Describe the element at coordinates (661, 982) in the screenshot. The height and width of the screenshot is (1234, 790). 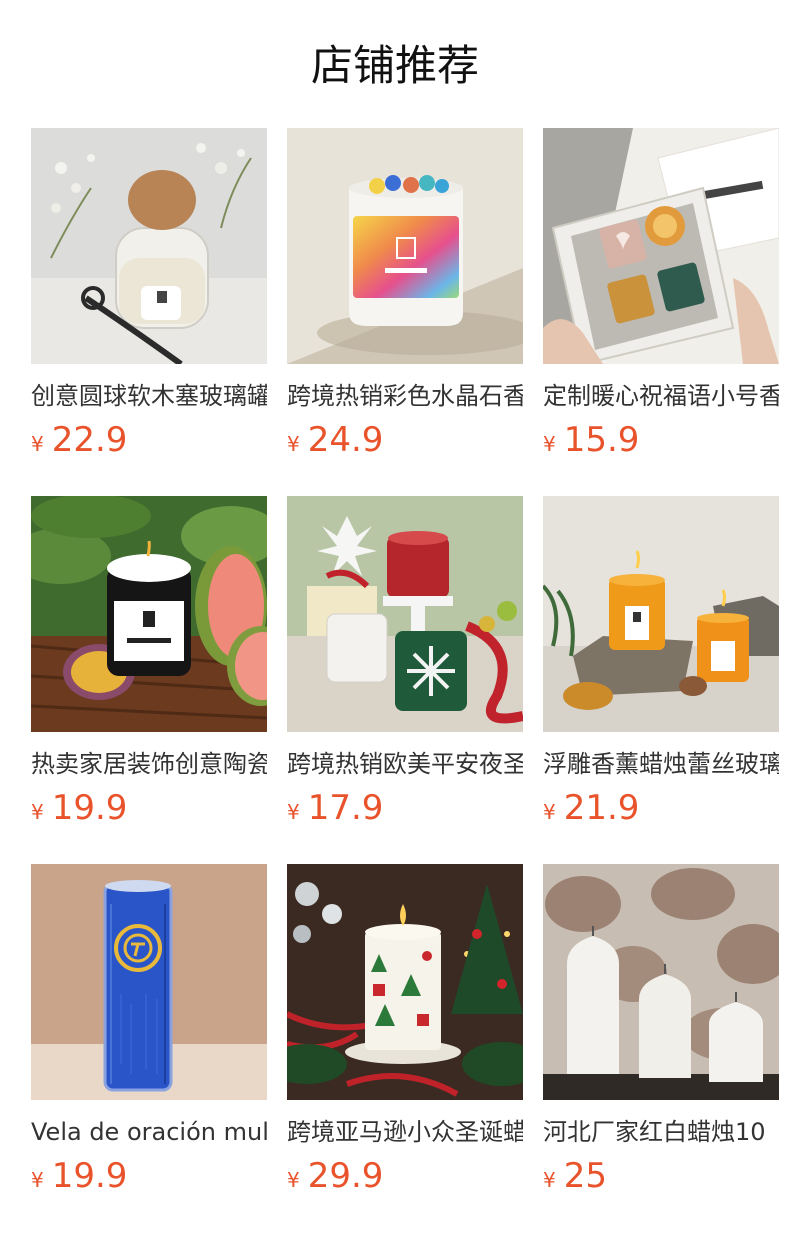
I see `white-pillar-candles-photo` at that location.